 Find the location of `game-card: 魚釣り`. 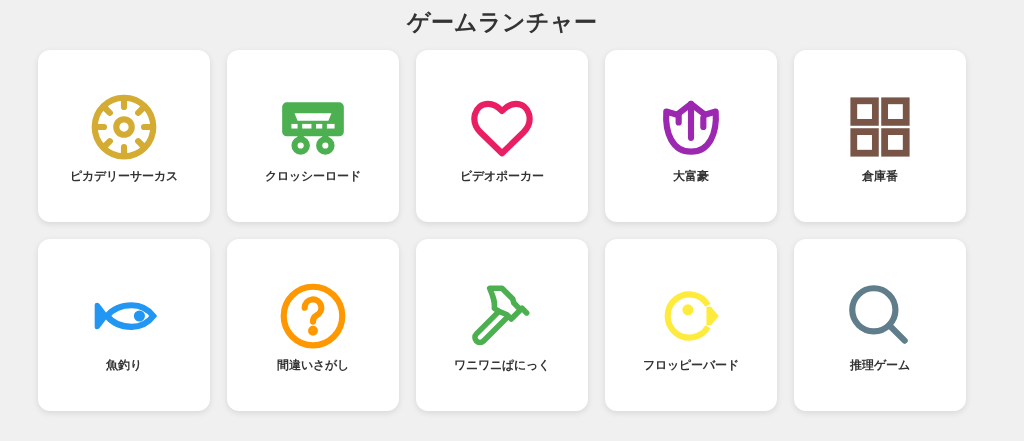

game-card: 魚釣り is located at coordinates (124, 325).